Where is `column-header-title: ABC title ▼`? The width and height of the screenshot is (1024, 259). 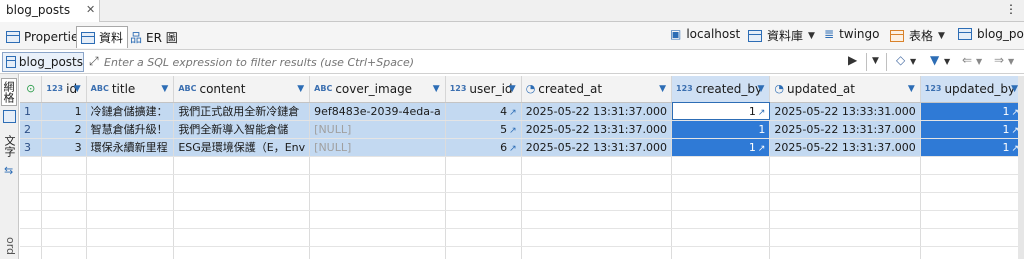 column-header-title: ABC title ▼ is located at coordinates (130, 89).